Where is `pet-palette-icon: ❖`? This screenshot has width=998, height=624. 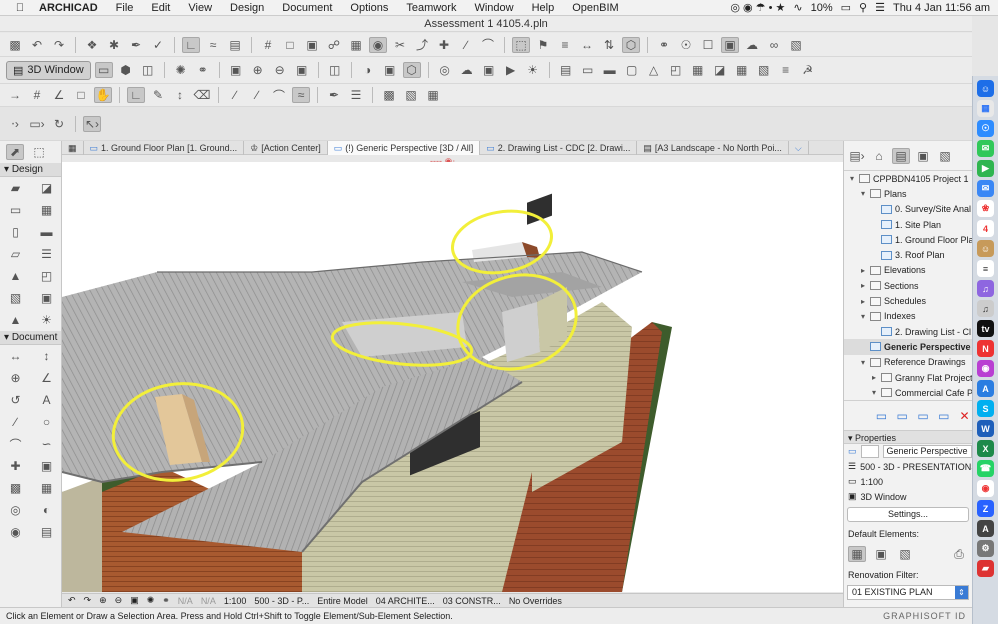 pet-palette-icon: ❖ is located at coordinates (92, 45).